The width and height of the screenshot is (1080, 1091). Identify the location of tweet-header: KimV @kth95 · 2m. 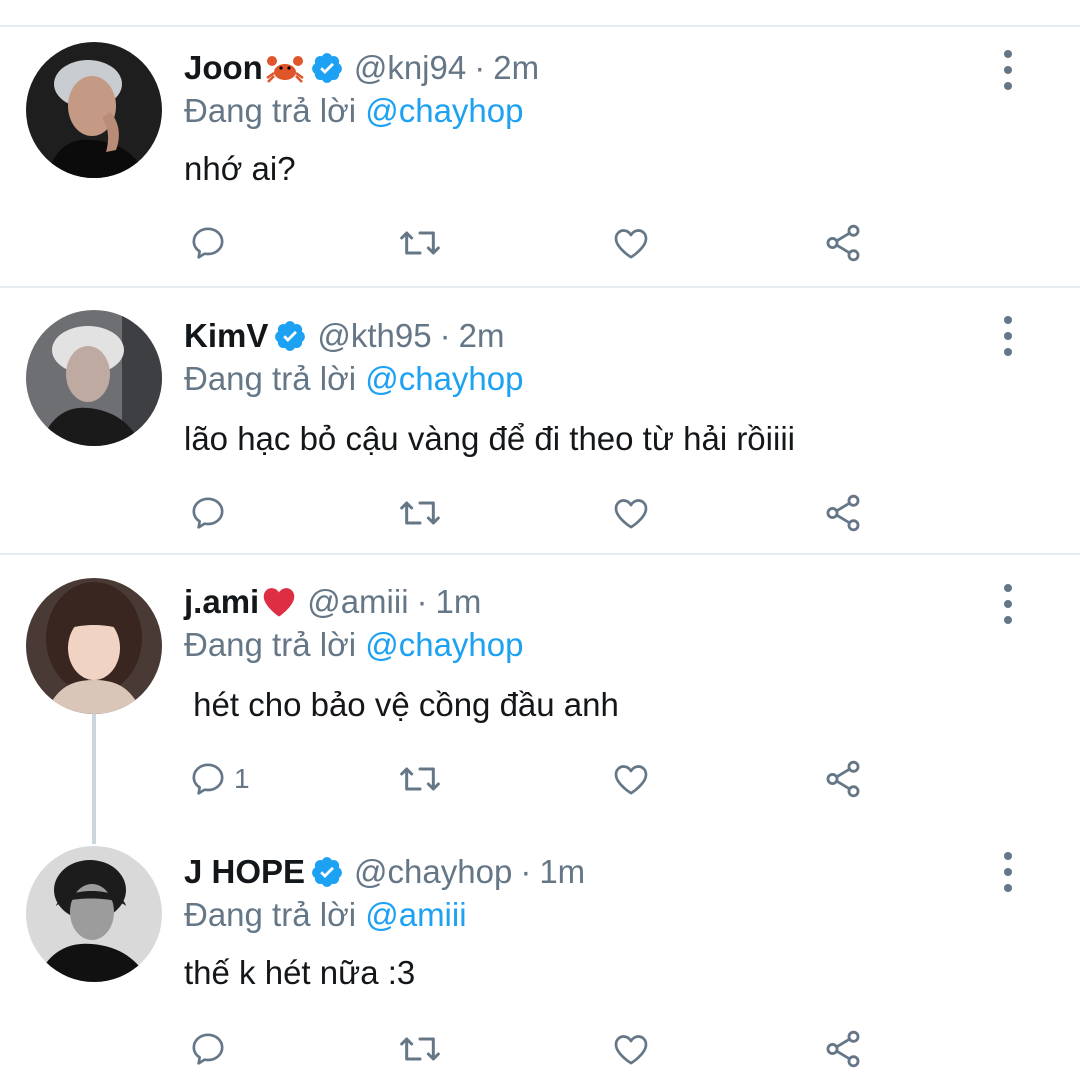
(344, 336).